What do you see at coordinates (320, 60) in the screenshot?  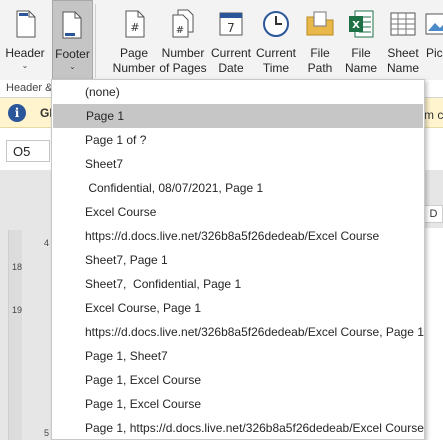 I see `file-path-label: File Path` at bounding box center [320, 60].